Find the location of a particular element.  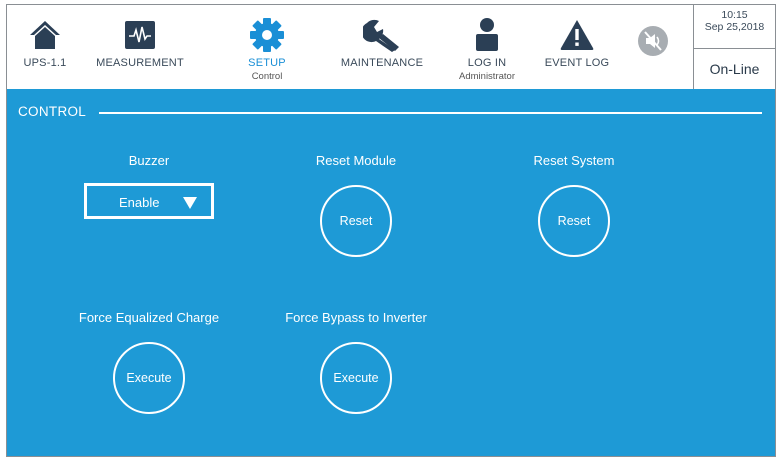

nav-maintenance-label: MAINTENANCE is located at coordinates (382, 63).